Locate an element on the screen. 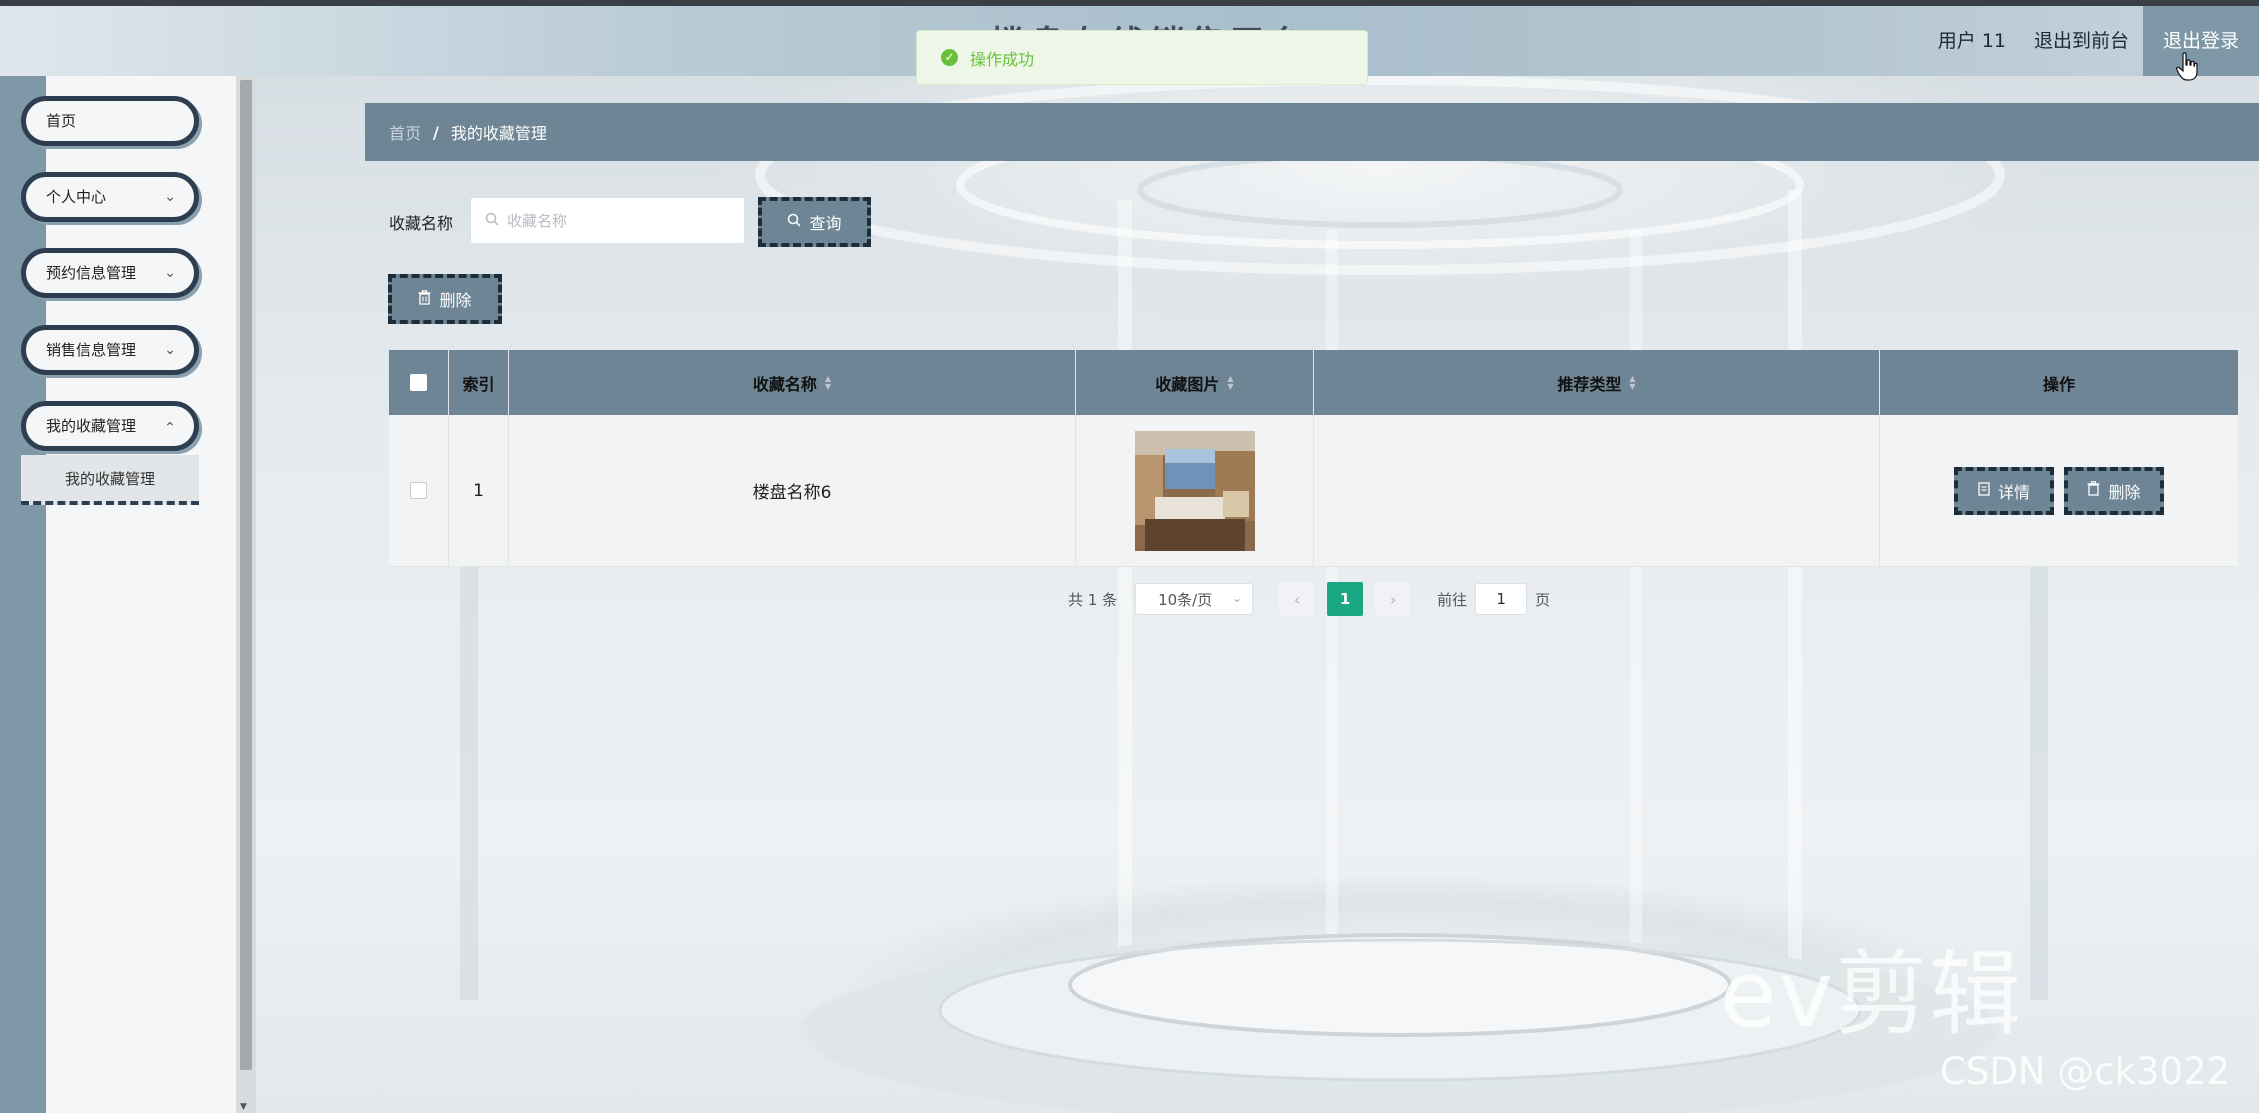  pagination-total: 共 1 条 is located at coordinates (1093, 599).